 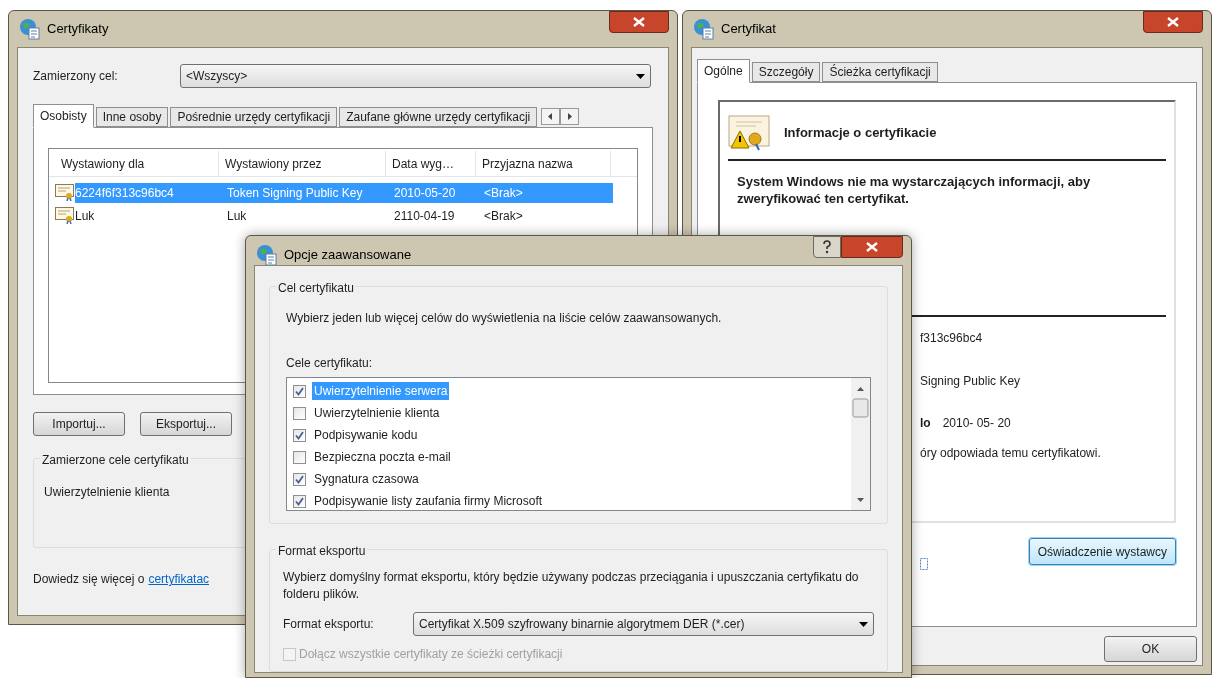 What do you see at coordinates (63, 116) in the screenshot?
I see `tab: Osobisty` at bounding box center [63, 116].